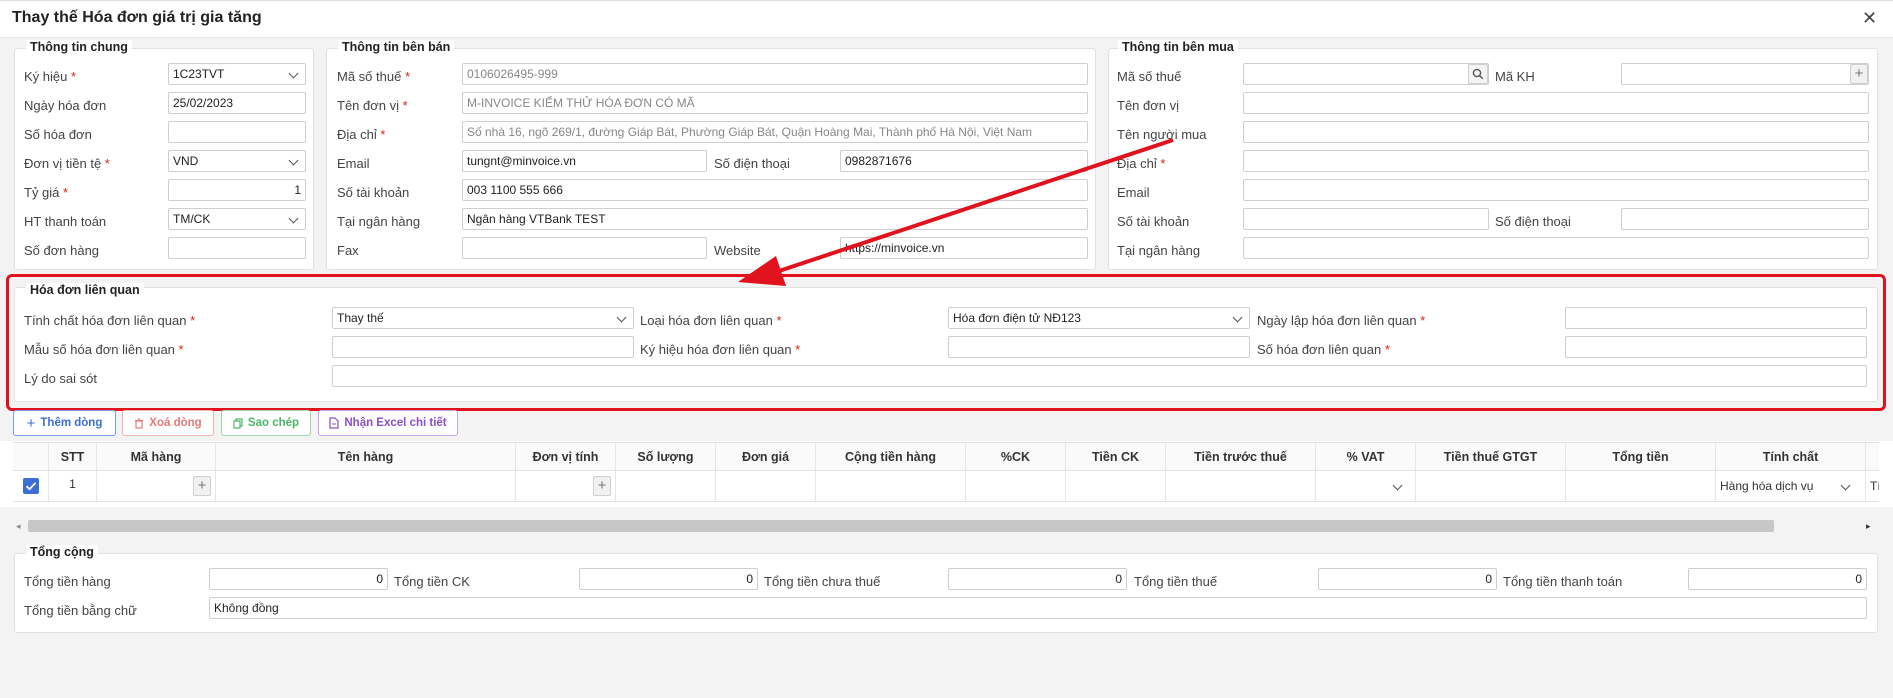 The width and height of the screenshot is (1893, 698). What do you see at coordinates (1563, 581) in the screenshot?
I see `total-payment-label: Tổng tiền thanh toán` at bounding box center [1563, 581].